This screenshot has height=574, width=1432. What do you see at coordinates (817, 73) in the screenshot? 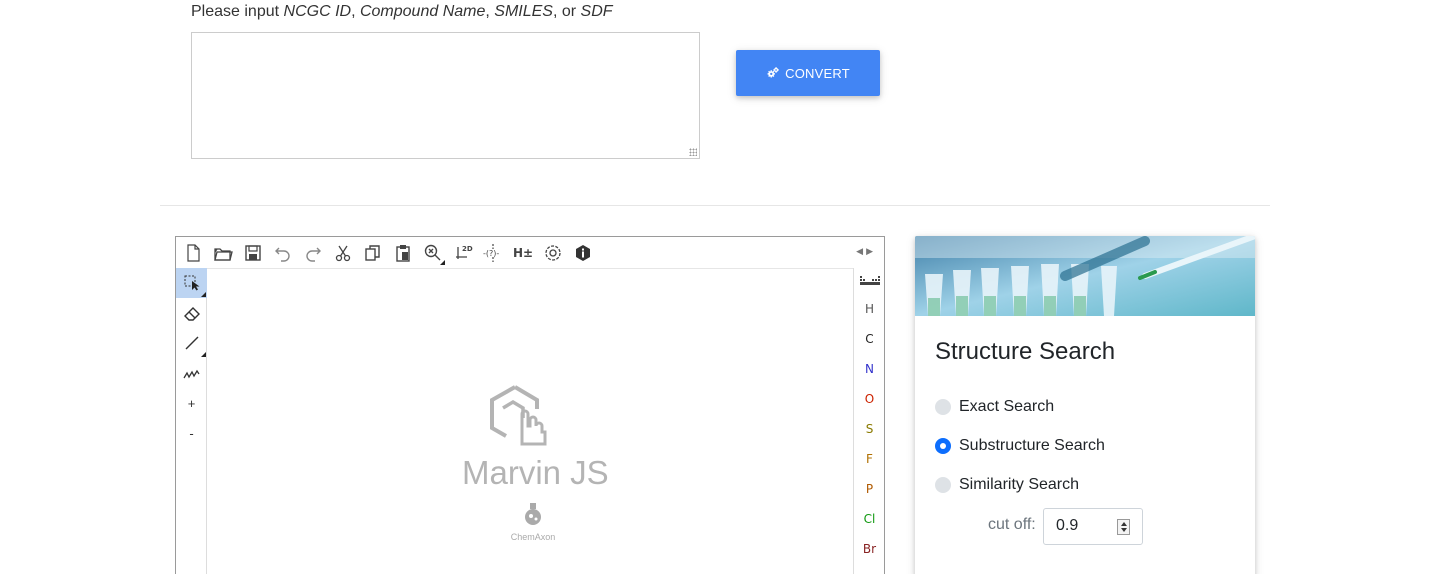
I see `convert-label: CONVERT` at bounding box center [817, 73].